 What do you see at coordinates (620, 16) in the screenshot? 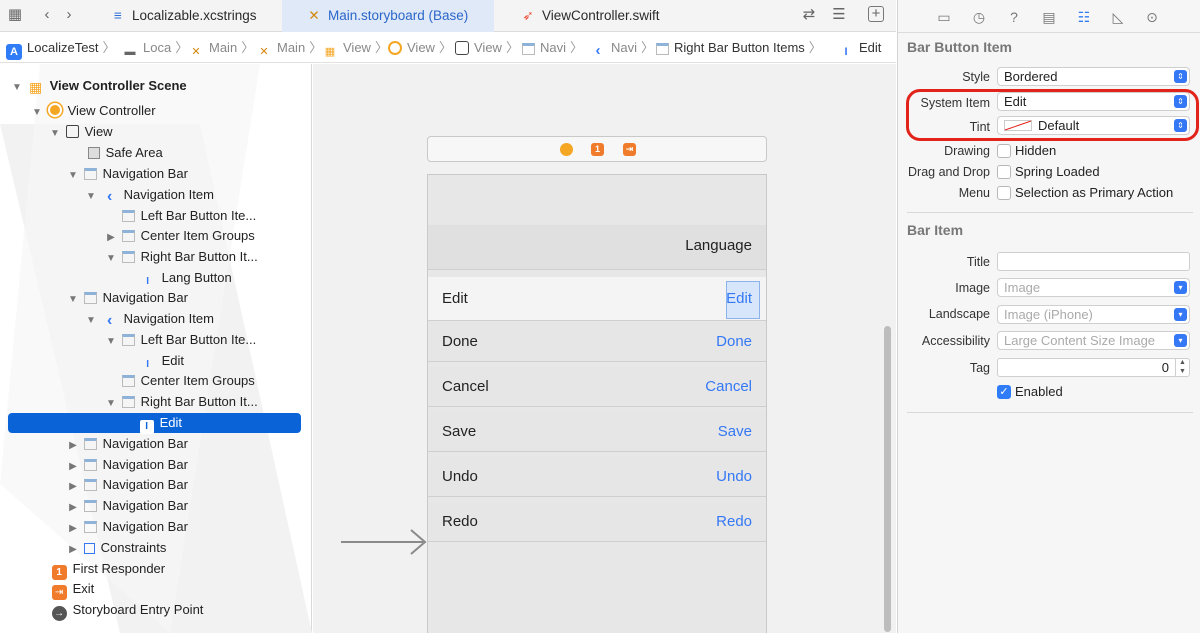
I see `tab-viewcontroller-swift: ➶ ViewController.swift` at bounding box center [620, 16].